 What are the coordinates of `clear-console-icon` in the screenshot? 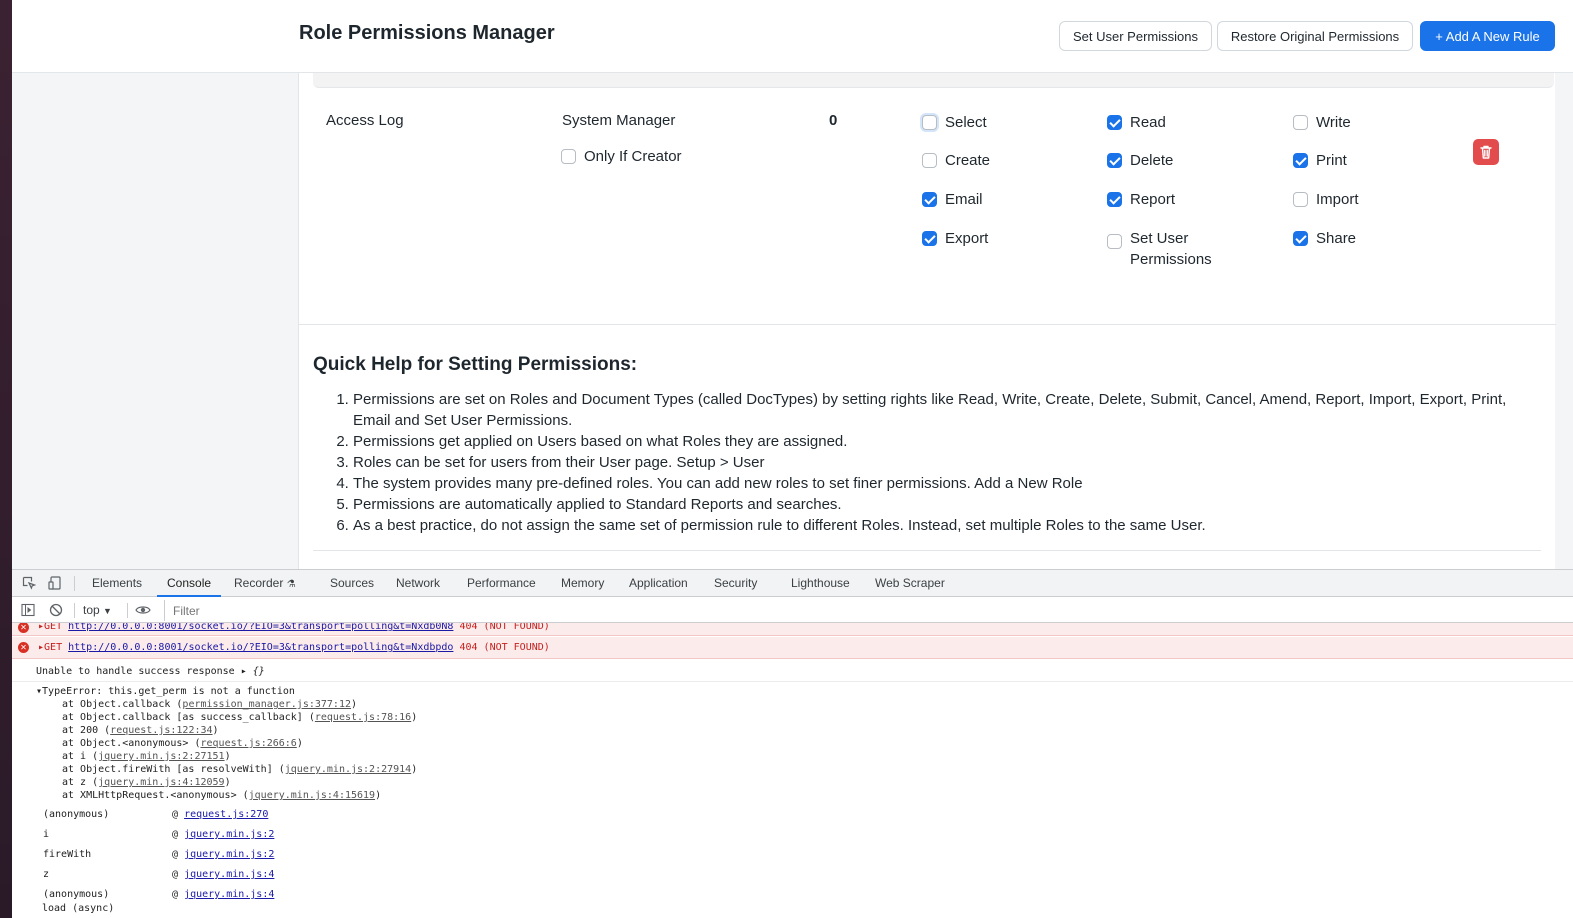 It's located at (56, 610).